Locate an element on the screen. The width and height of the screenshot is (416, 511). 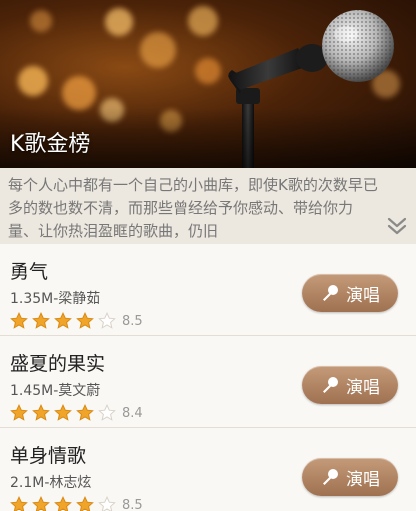
page-title: K歌金榜 is located at coordinates (50, 144).